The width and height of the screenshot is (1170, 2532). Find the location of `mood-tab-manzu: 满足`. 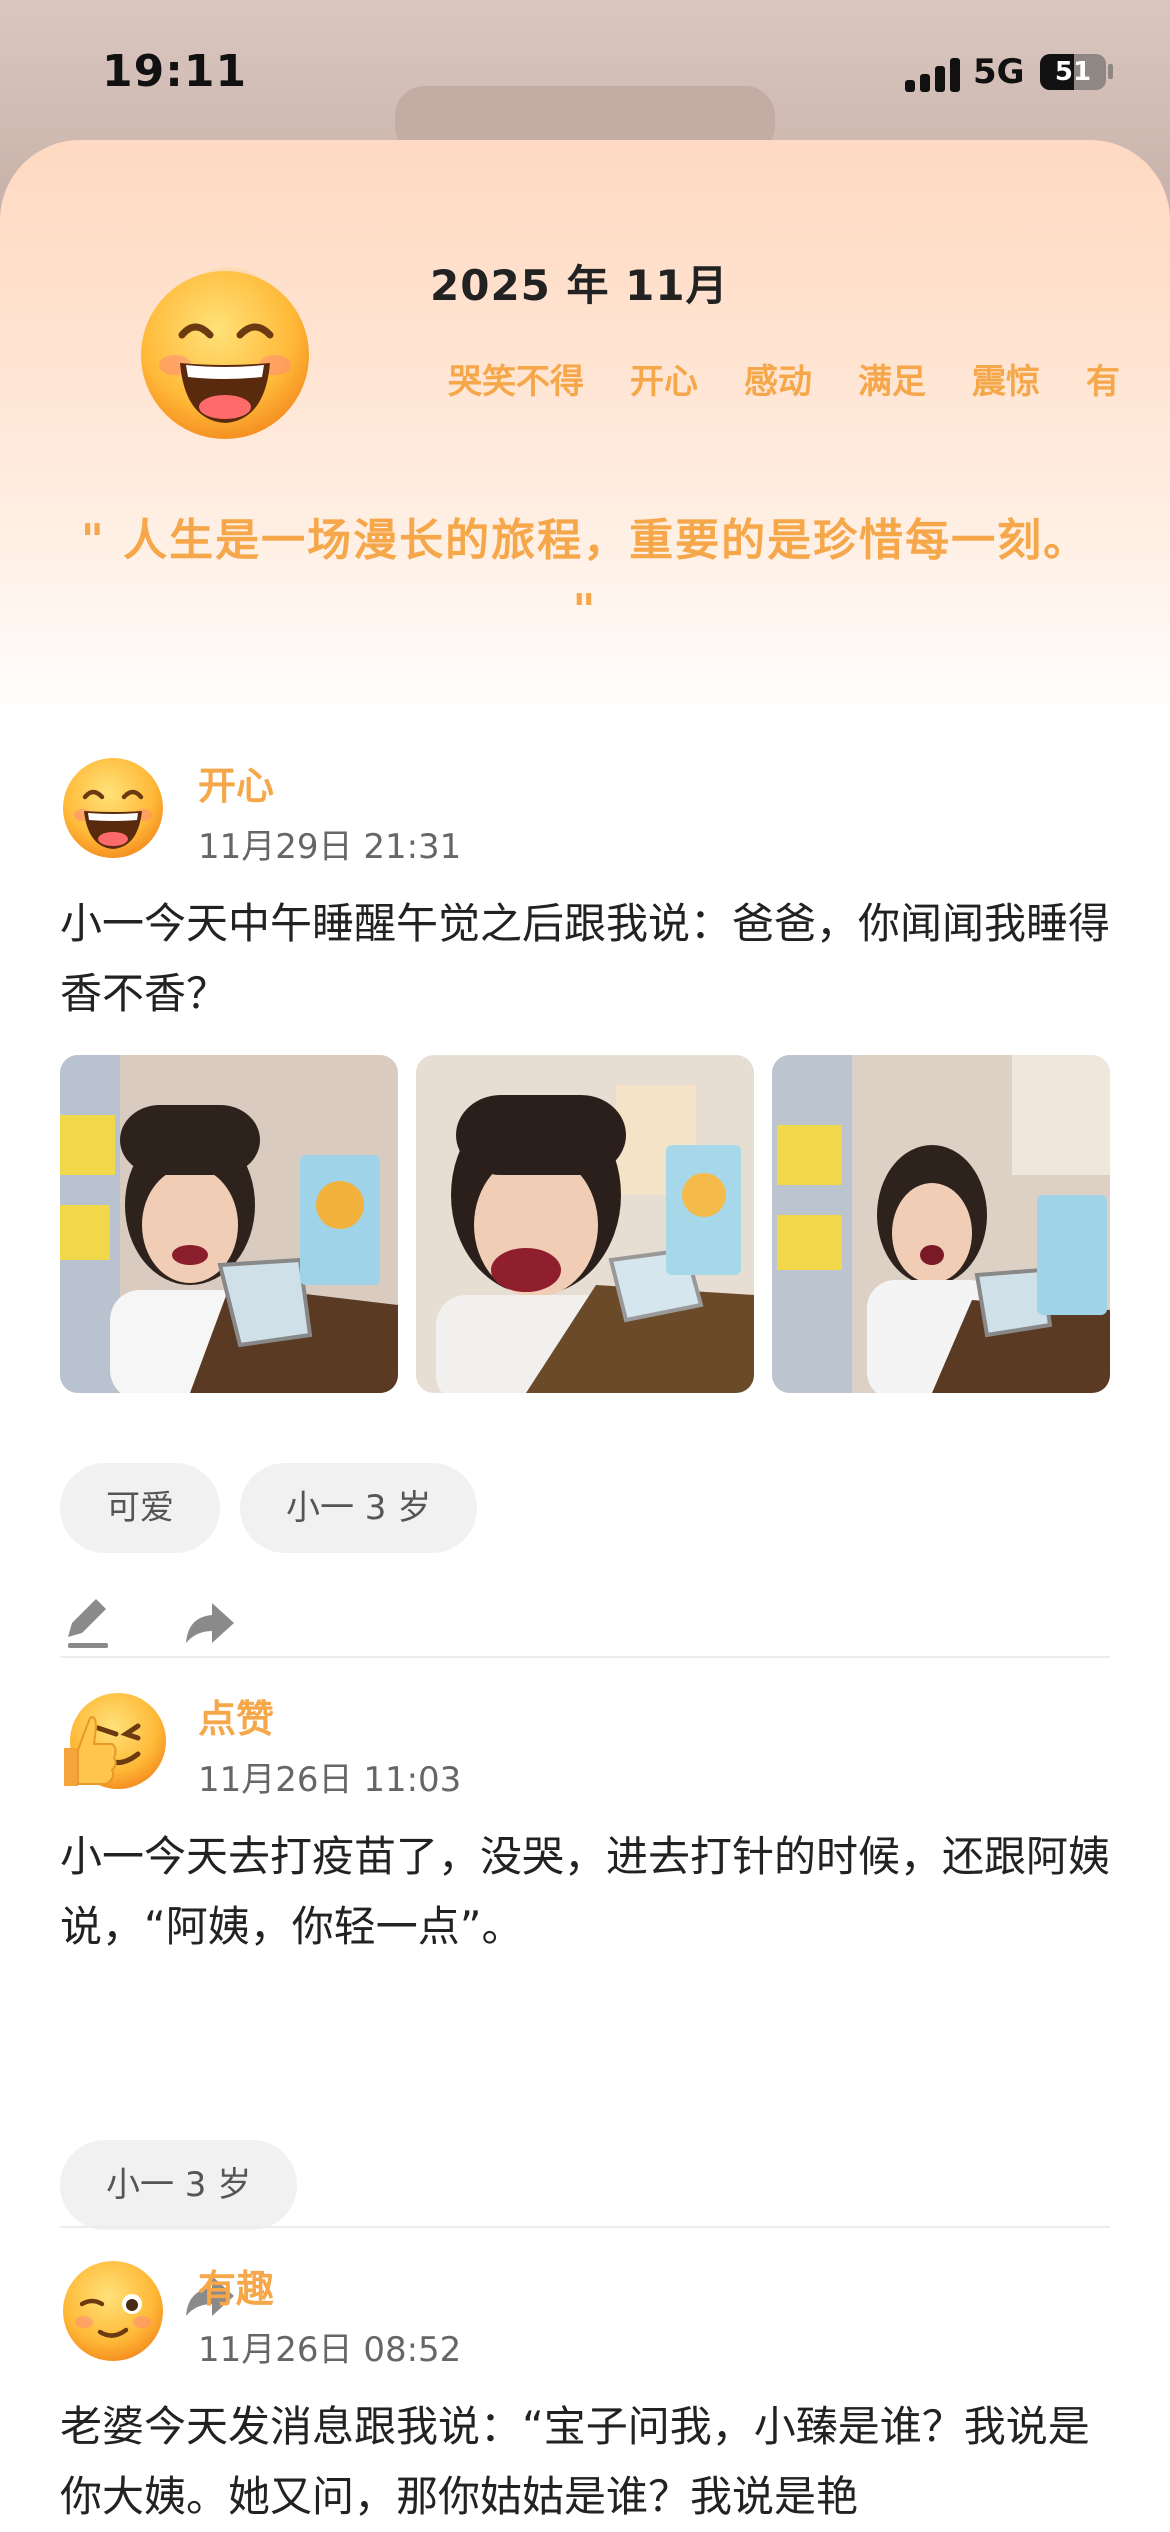

mood-tab-manzu: 满足 is located at coordinates (892, 382).